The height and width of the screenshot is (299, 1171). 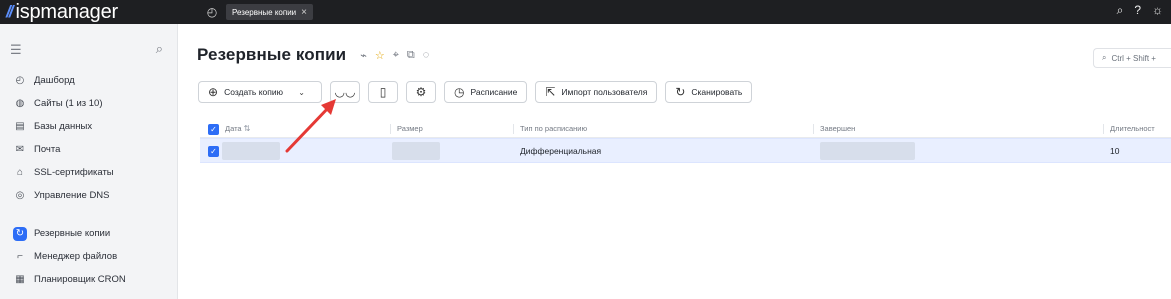 What do you see at coordinates (1115, 150) in the screenshot?
I see `duration-value: 10` at bounding box center [1115, 150].